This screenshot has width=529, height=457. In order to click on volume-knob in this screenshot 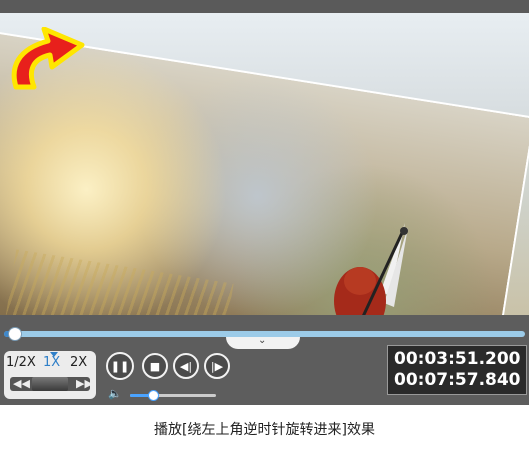, I will do `click(153, 395)`.